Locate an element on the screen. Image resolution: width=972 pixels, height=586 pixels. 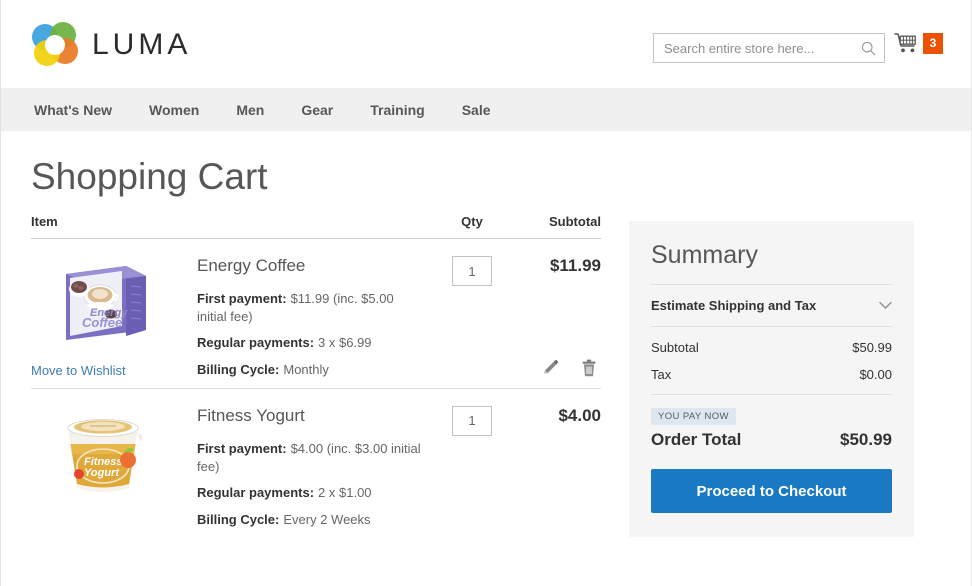
nav-item-whats-new: What's New is located at coordinates (73, 110).